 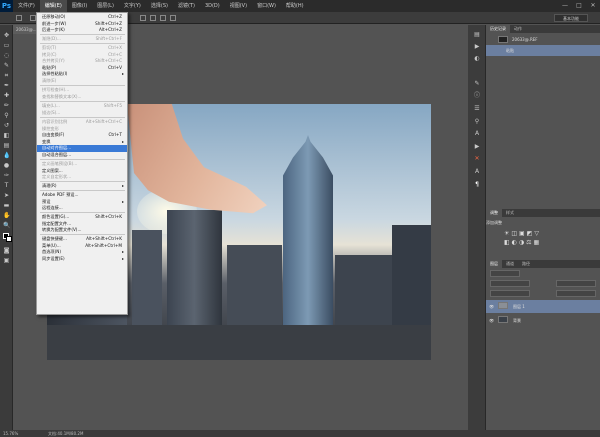 I want to click on minimize-button: —, so click(x=565, y=6).